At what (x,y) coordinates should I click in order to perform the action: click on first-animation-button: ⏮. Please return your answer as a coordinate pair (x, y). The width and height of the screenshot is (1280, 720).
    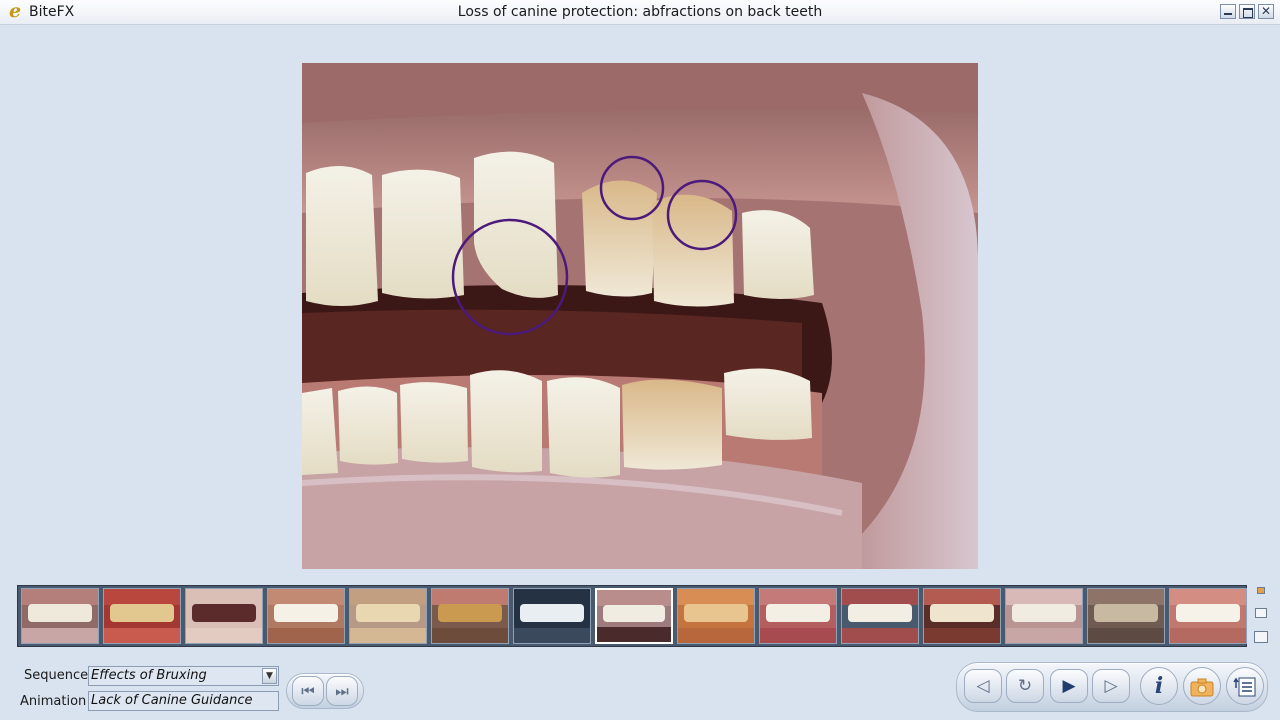
    Looking at the image, I should click on (308, 691).